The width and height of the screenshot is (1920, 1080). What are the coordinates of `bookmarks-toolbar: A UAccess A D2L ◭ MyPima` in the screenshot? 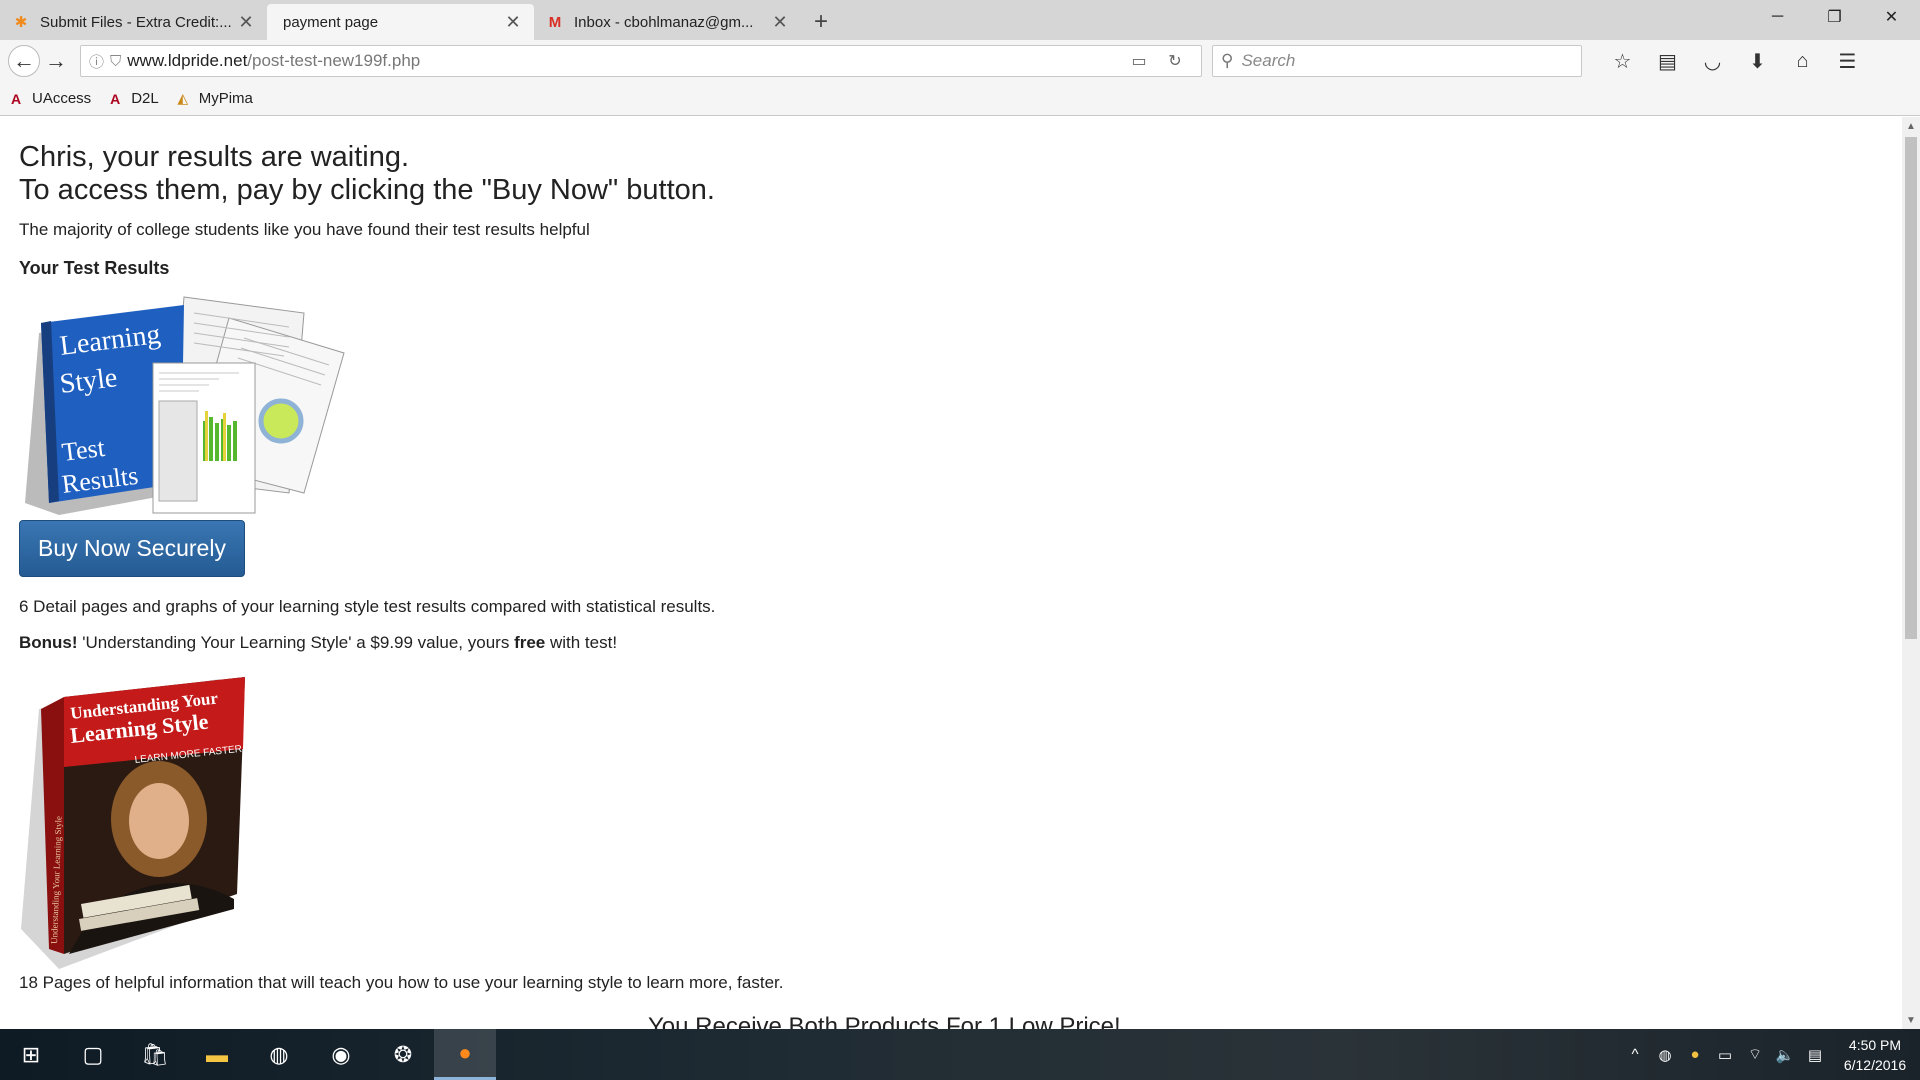 It's located at (960, 99).